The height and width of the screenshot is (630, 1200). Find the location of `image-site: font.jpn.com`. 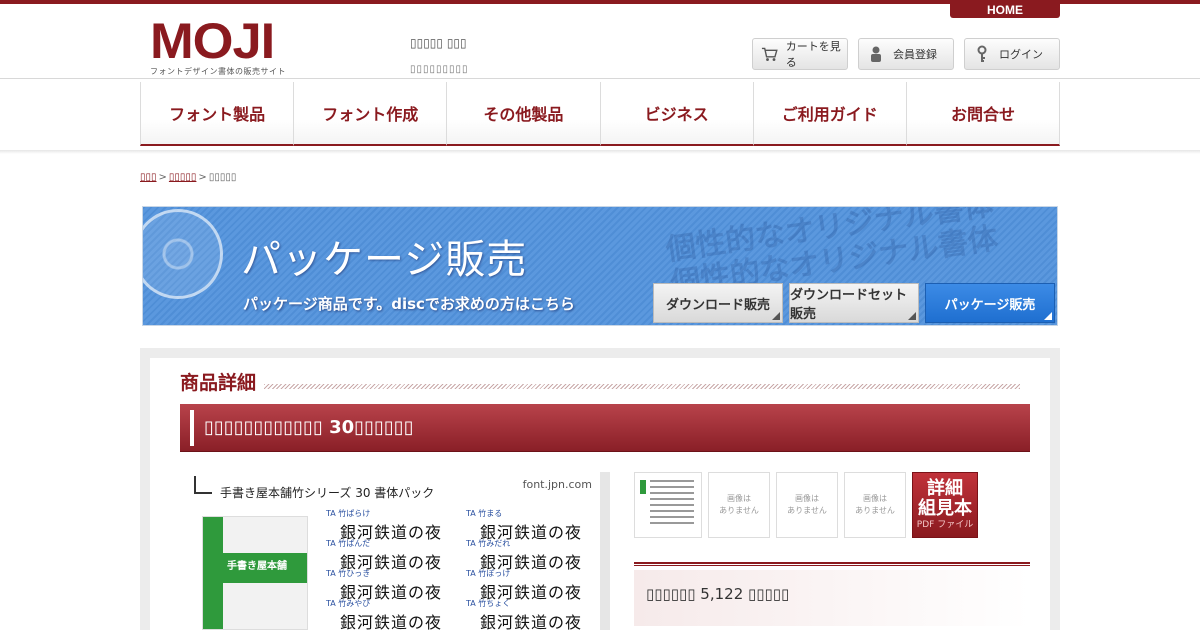

image-site: font.jpn.com is located at coordinates (557, 484).